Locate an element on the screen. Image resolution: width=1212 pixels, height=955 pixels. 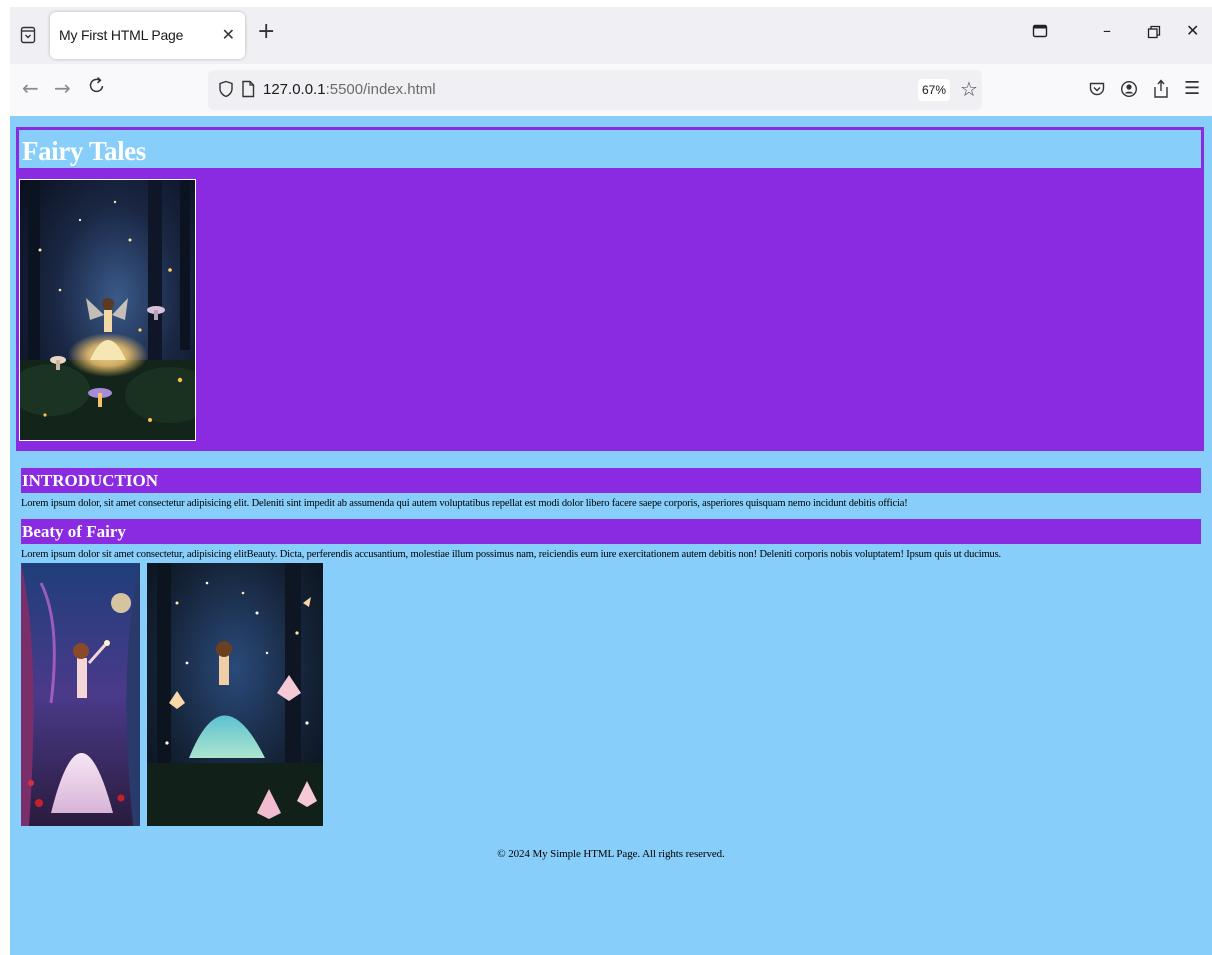
section-heading-introduction: INTRODUCTION is located at coordinates (611, 480).